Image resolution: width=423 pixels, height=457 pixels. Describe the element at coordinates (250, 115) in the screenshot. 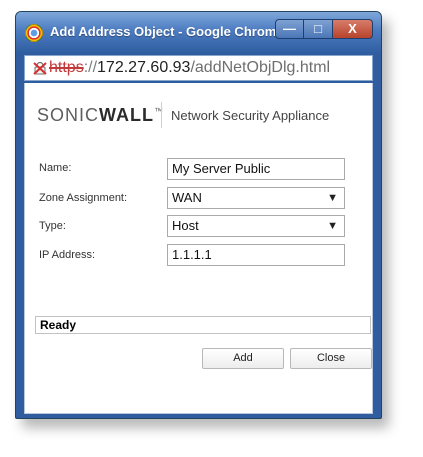

I see `product-name: Network Security Appliance` at that location.